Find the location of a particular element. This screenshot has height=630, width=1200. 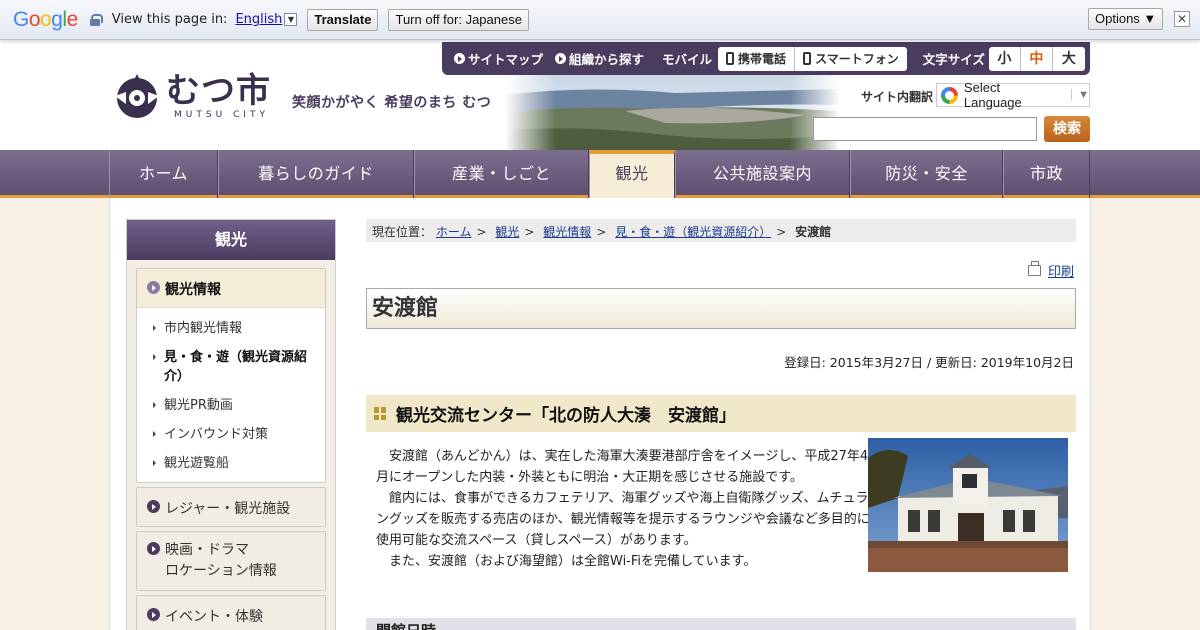

breadcrumb: 現在位置： ホーム > 観光 > 観光情報 > 見・食・遊（観光資源紹介） > 安渡館 is located at coordinates (721, 230).